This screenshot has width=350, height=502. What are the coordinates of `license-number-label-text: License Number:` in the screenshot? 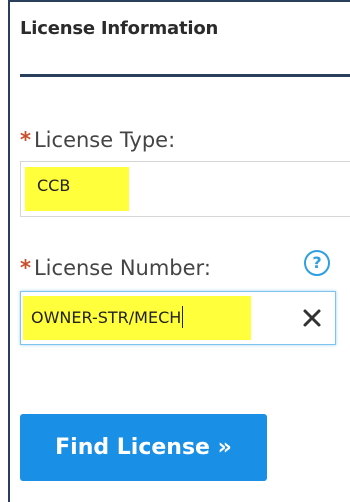 It's located at (122, 268).